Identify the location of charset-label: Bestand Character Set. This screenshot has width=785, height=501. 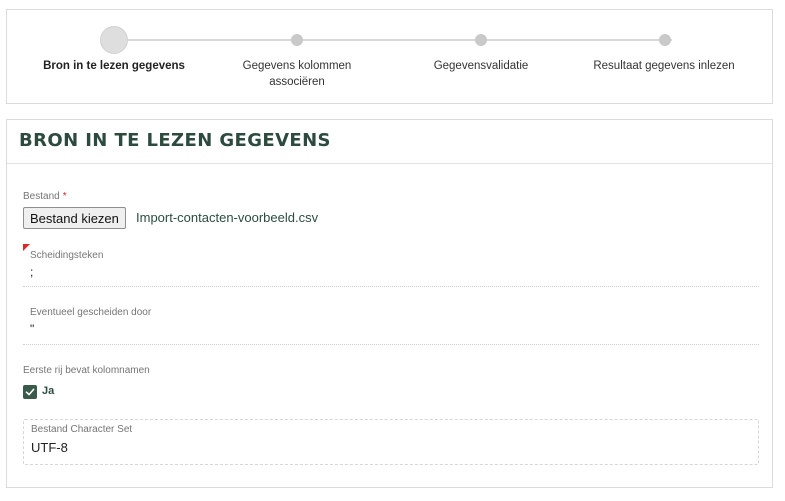
(82, 429).